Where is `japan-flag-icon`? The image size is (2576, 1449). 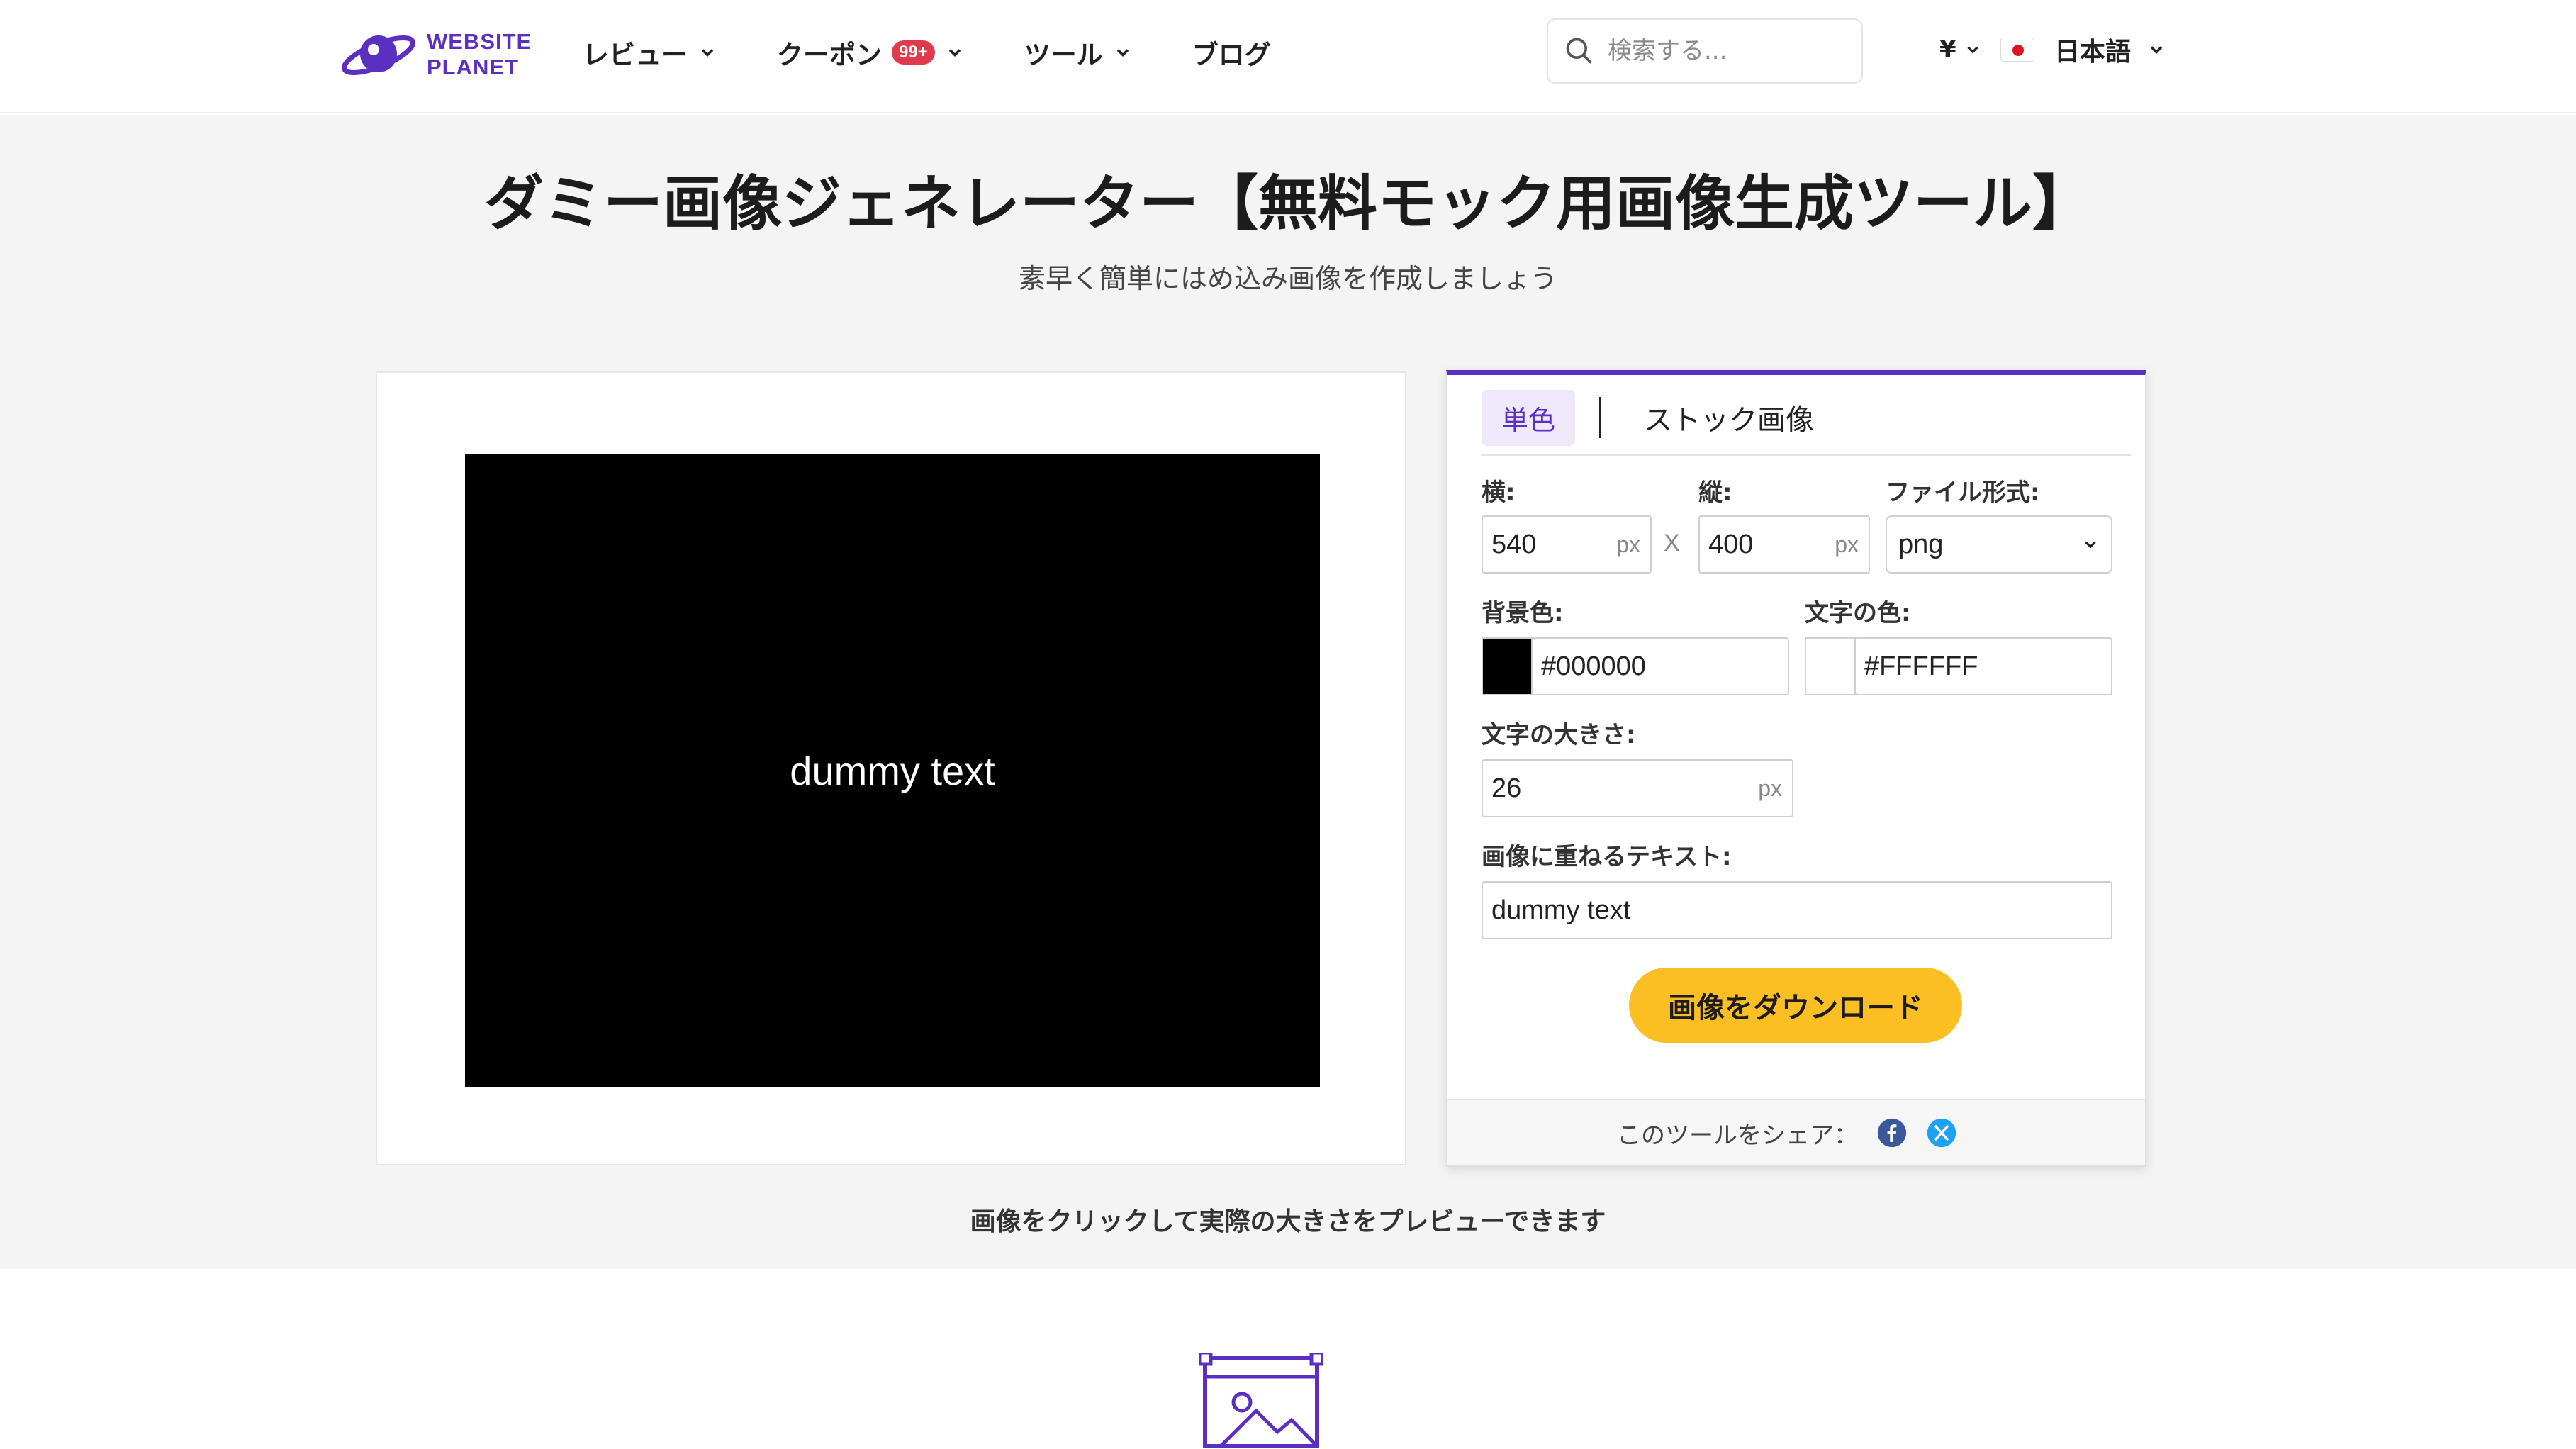
japan-flag-icon is located at coordinates (2017, 50).